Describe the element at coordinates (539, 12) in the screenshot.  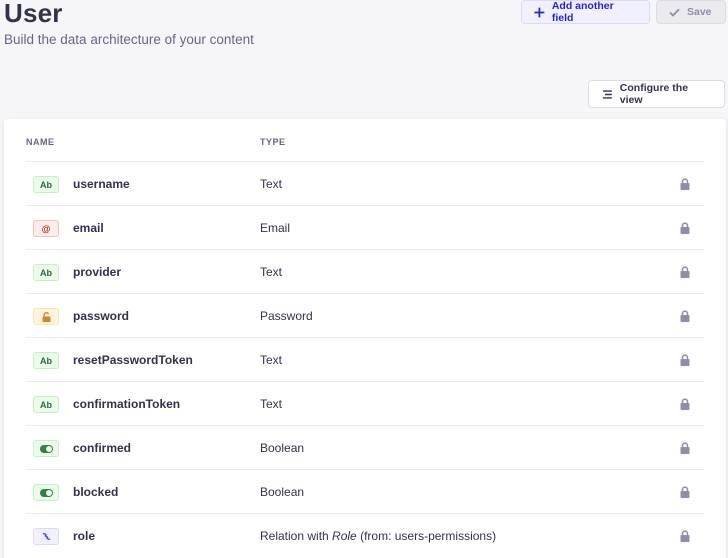
I see `plus-icon` at that location.